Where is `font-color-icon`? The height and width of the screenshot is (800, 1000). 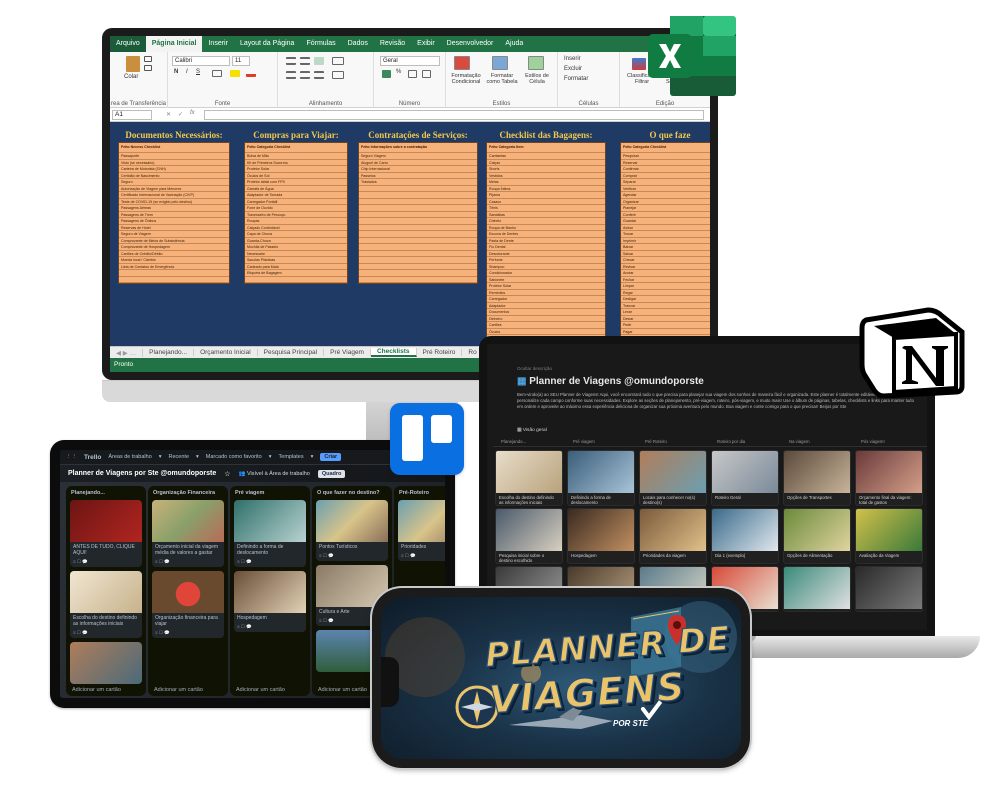 font-color-icon is located at coordinates (251, 73).